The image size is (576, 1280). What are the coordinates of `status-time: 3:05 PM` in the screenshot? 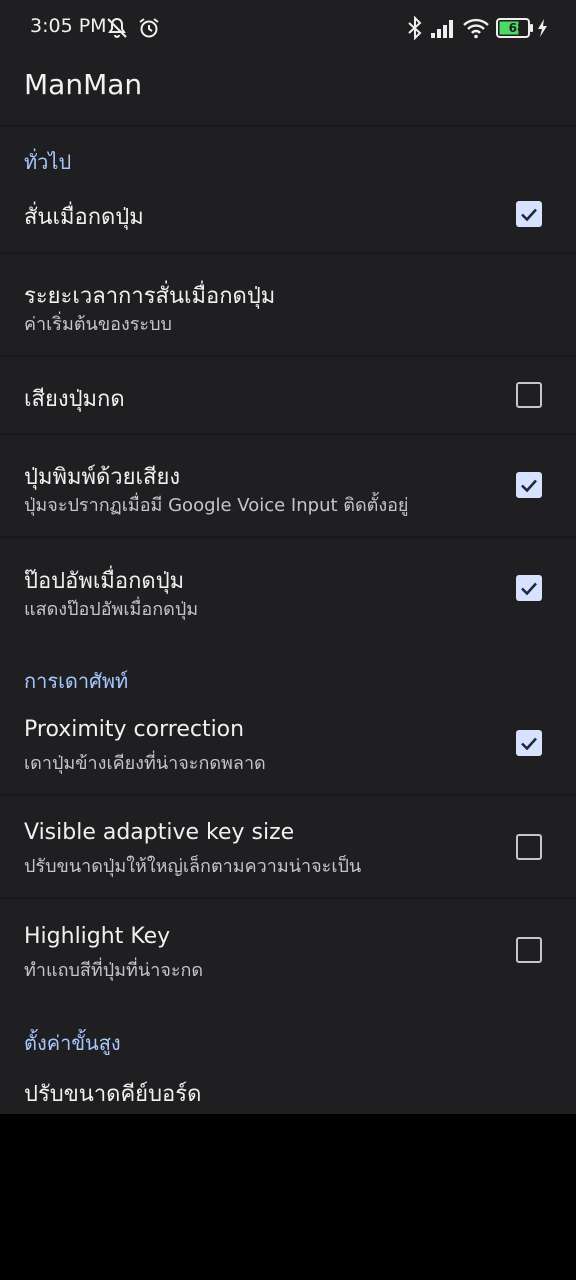 It's located at (68, 26).